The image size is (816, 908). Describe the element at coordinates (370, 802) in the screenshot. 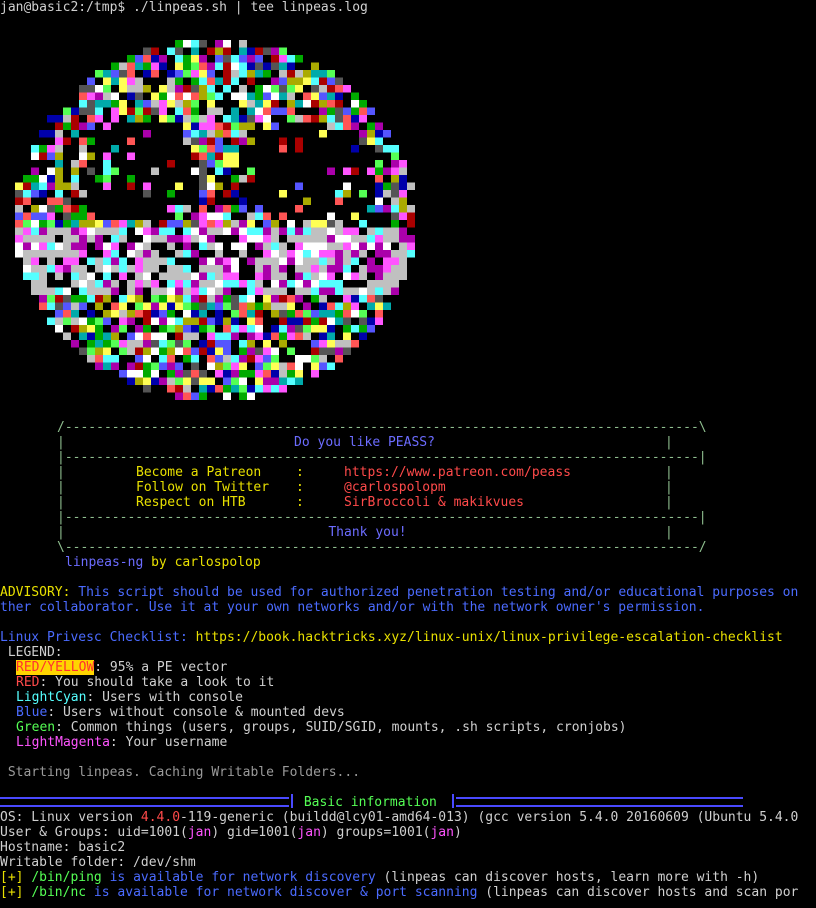

I see `section-title: Basic information` at that location.